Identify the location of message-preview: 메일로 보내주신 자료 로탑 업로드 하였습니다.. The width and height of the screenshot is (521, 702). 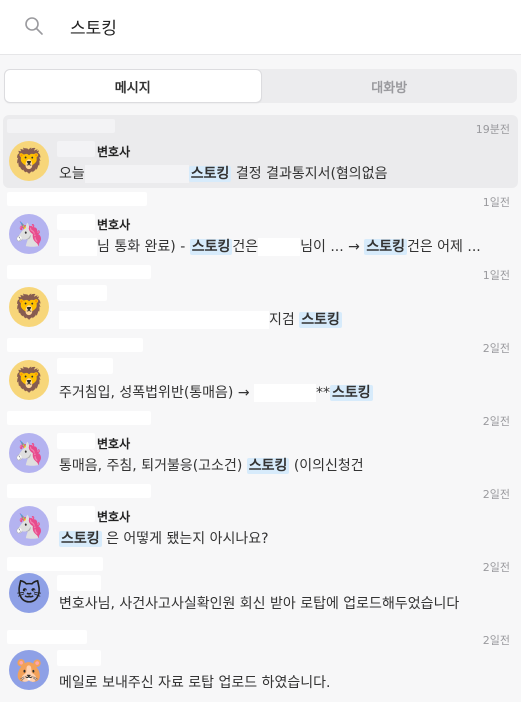
(195, 683).